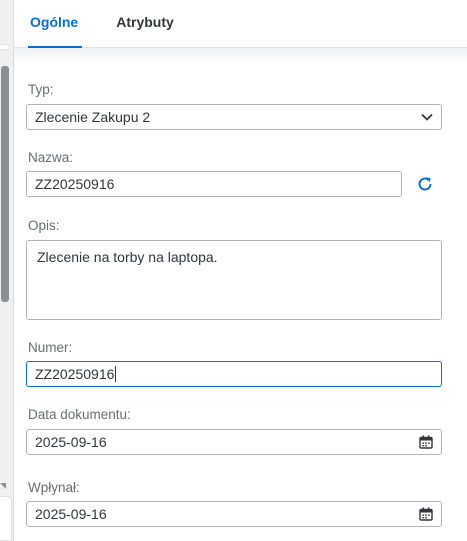 Image resolution: width=467 pixels, height=541 pixels. Describe the element at coordinates (427, 117) in the screenshot. I see `chevron-down-icon` at that location.